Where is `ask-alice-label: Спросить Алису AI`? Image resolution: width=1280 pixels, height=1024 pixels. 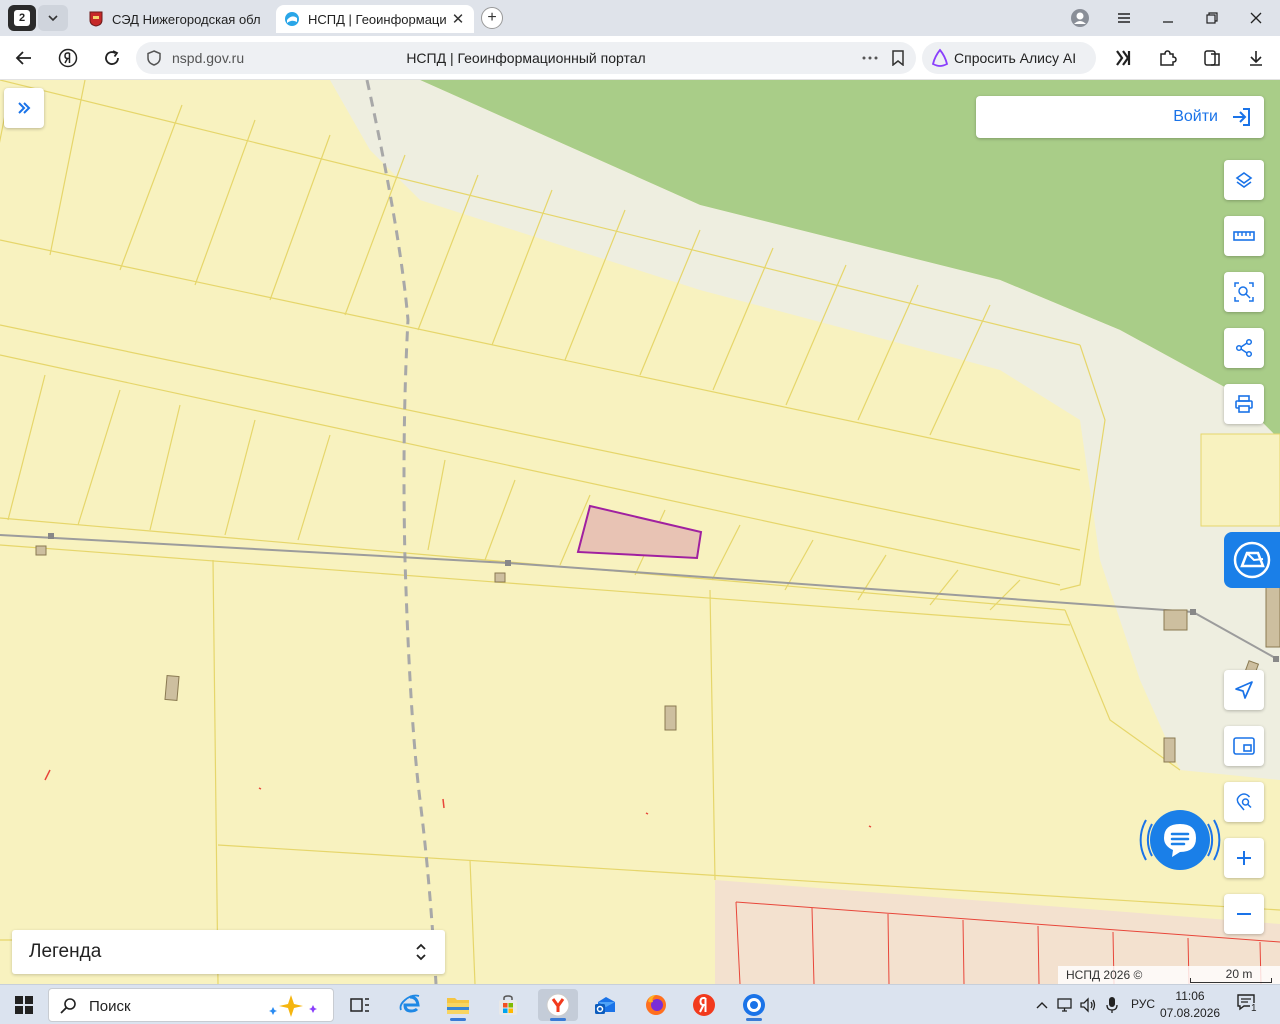 ask-alice-label: Спросить Алису AI is located at coordinates (1015, 58).